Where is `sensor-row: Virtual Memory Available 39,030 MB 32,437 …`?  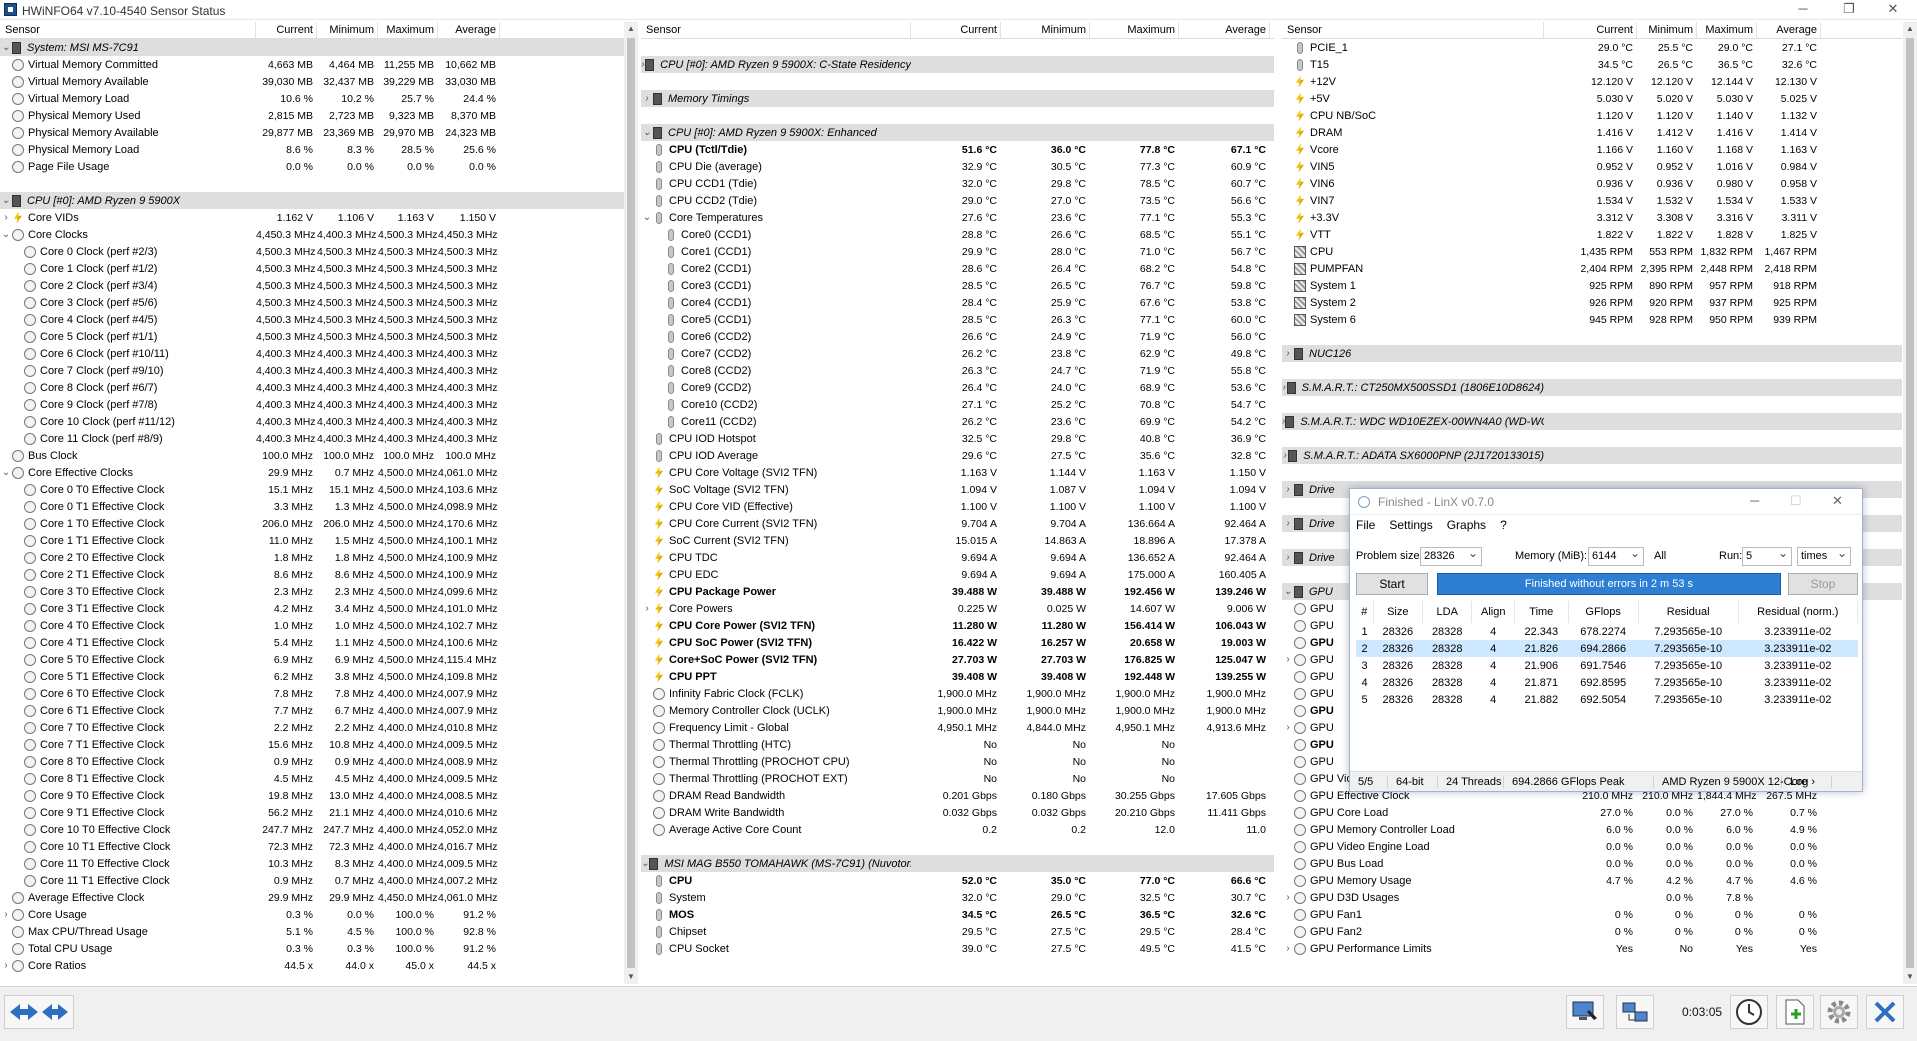
sensor-row: Virtual Memory Available 39,030 MB 32,437 … is located at coordinates (312, 81).